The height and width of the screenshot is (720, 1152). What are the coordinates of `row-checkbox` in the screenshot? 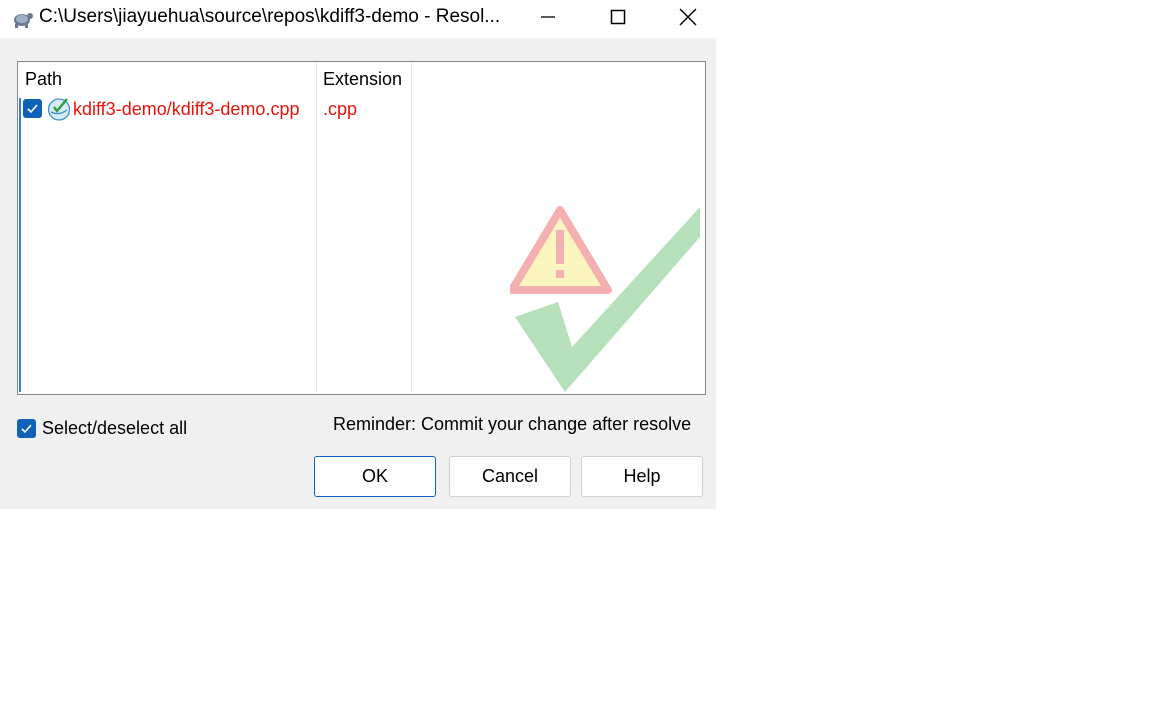 It's located at (32, 108).